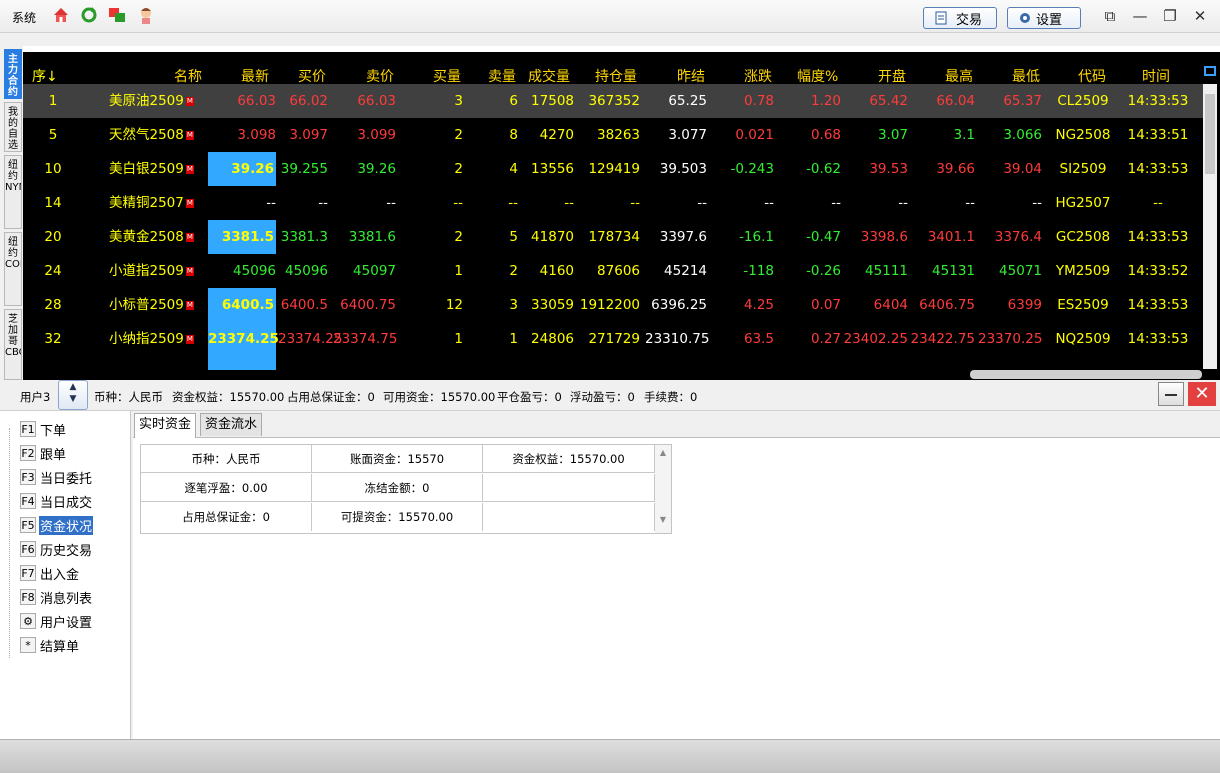 The height and width of the screenshot is (773, 1220). I want to click on cell-pct-text: 0.27, so click(825, 339).